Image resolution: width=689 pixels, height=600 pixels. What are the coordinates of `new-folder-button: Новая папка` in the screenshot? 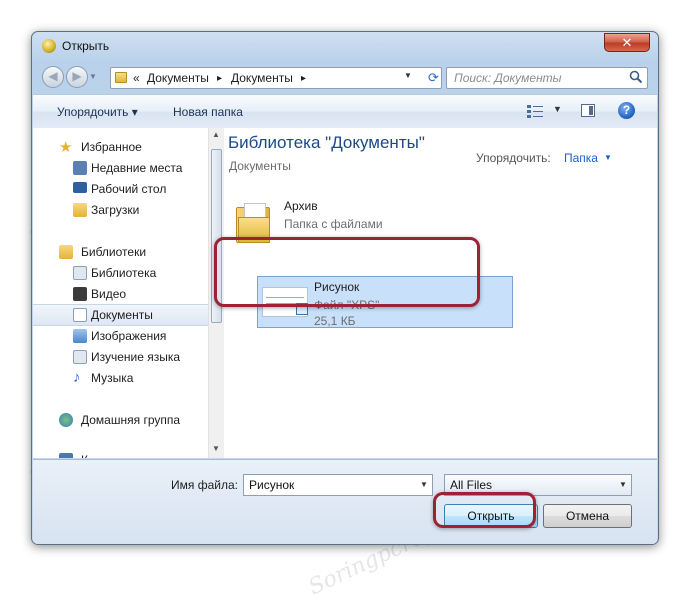 It's located at (208, 112).